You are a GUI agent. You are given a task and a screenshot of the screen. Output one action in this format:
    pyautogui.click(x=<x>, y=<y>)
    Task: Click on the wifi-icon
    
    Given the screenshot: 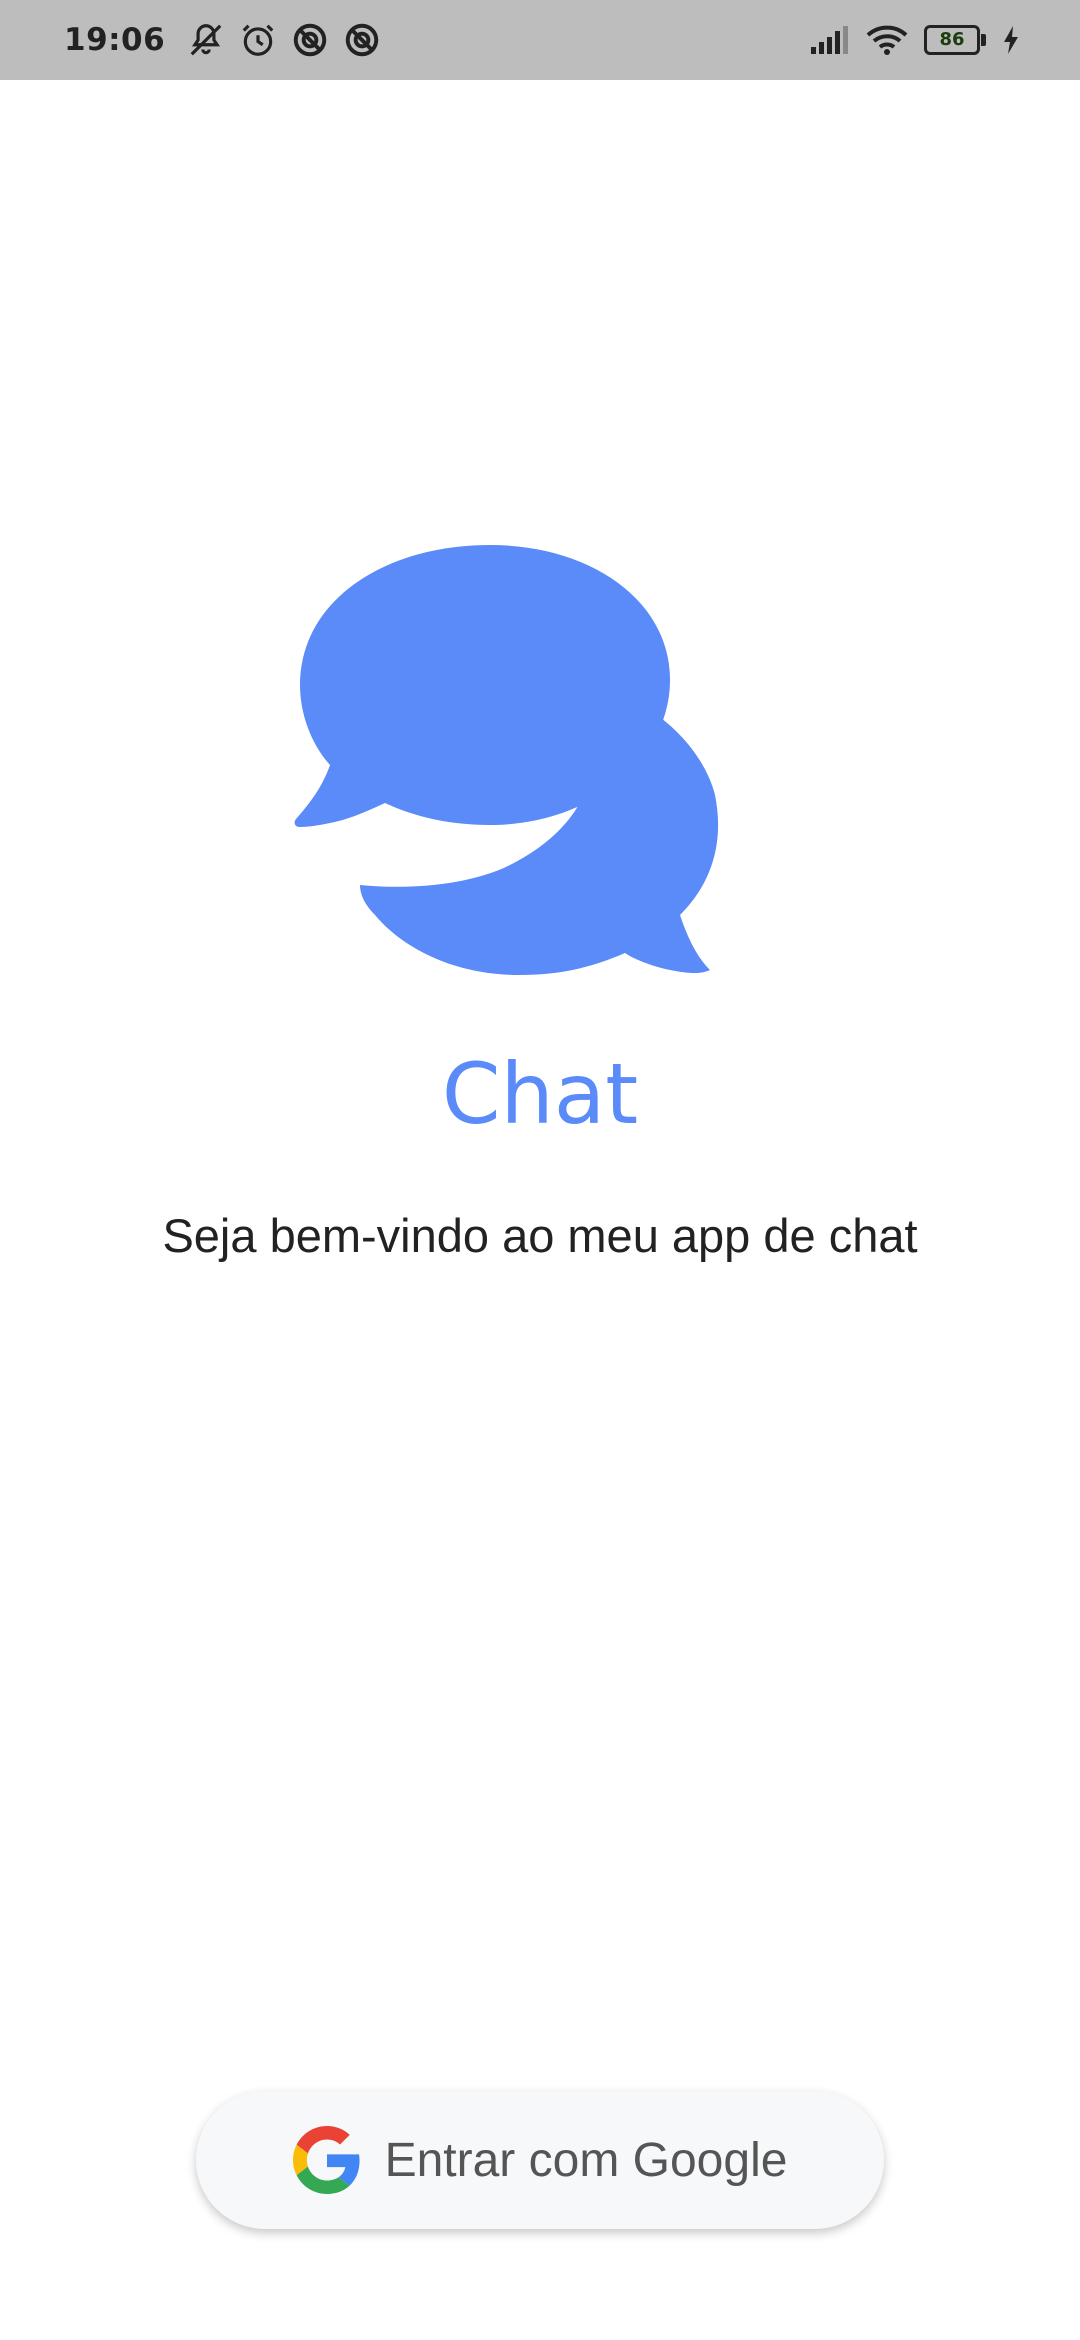 What is the action you would take?
    pyautogui.click(x=887, y=40)
    